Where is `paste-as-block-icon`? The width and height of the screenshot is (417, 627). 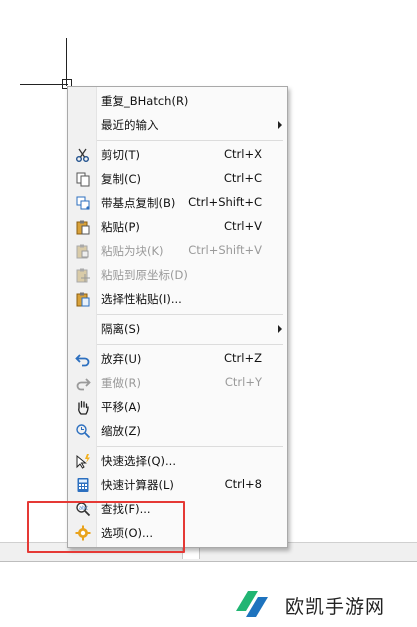 paste-as-block-icon is located at coordinates (83, 251).